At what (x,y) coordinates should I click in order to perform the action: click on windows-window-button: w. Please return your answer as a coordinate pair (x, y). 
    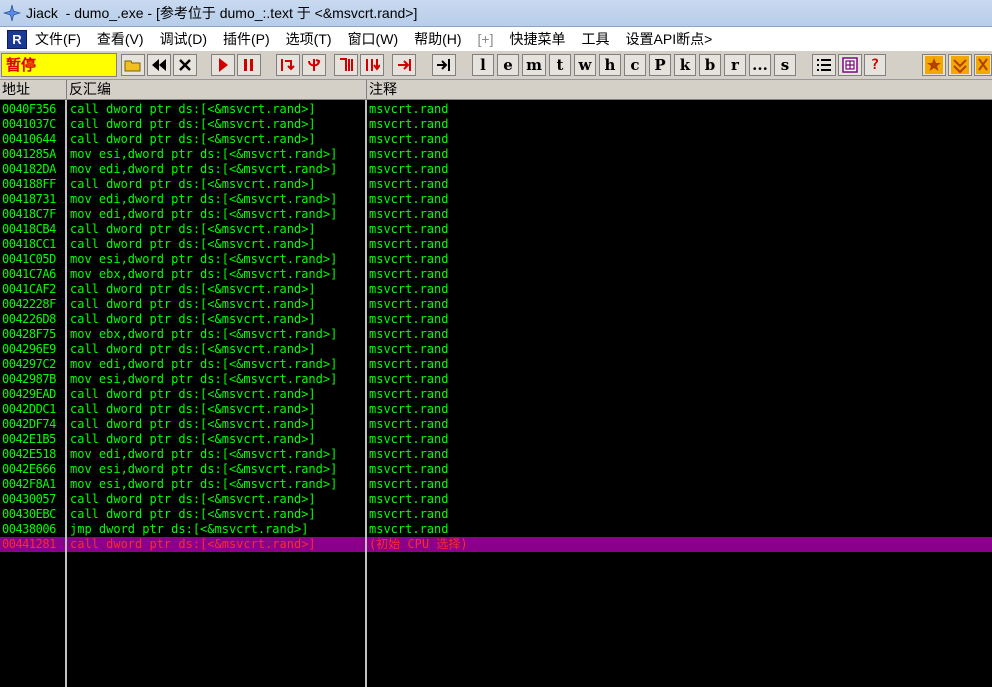
    Looking at the image, I should click on (585, 65).